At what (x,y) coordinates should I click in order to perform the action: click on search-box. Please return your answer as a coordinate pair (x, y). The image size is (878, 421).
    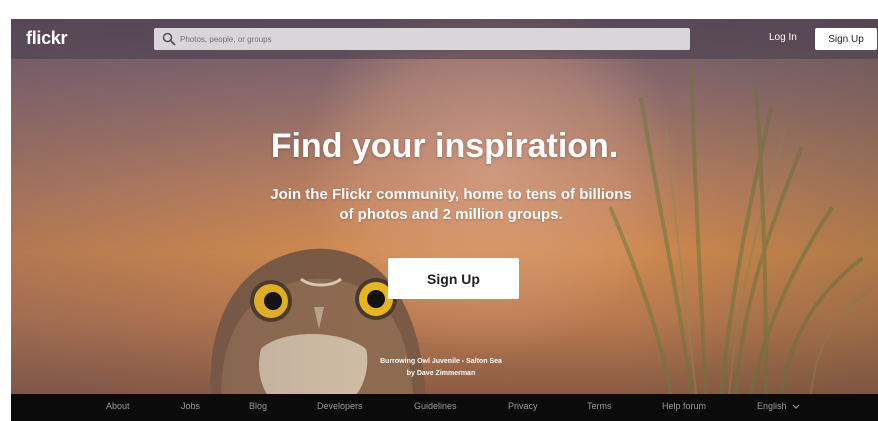
    Looking at the image, I should click on (422, 39).